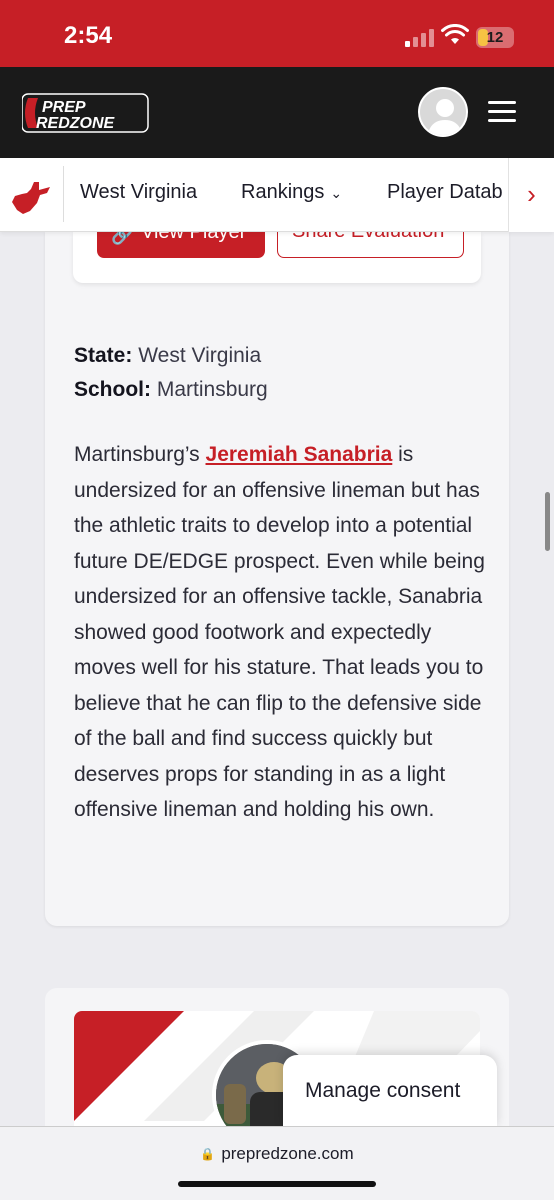 The width and height of the screenshot is (554, 1200). Describe the element at coordinates (103, 355) in the screenshot. I see `state-label: State:` at that location.